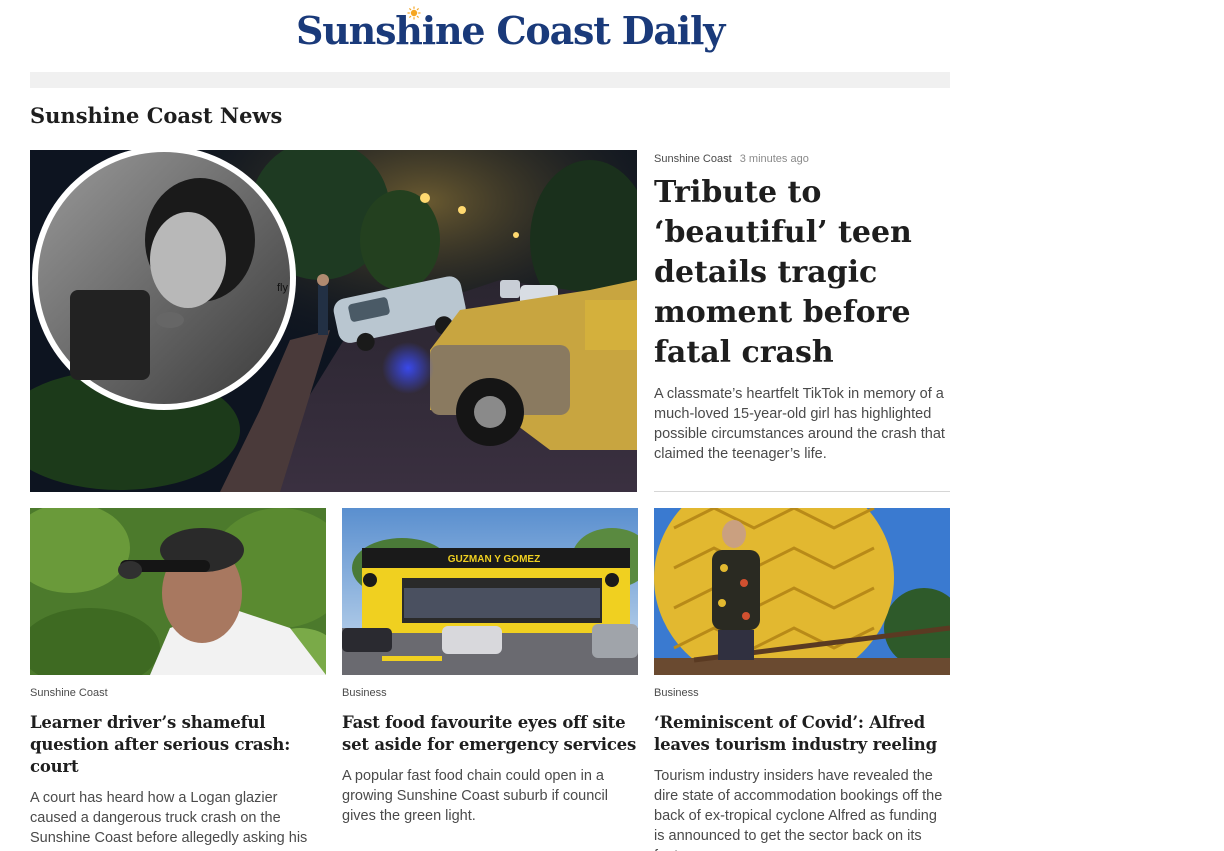 Image resolution: width=1224 pixels, height=851 pixels. What do you see at coordinates (414, 13) in the screenshot?
I see `sun-icon` at bounding box center [414, 13].